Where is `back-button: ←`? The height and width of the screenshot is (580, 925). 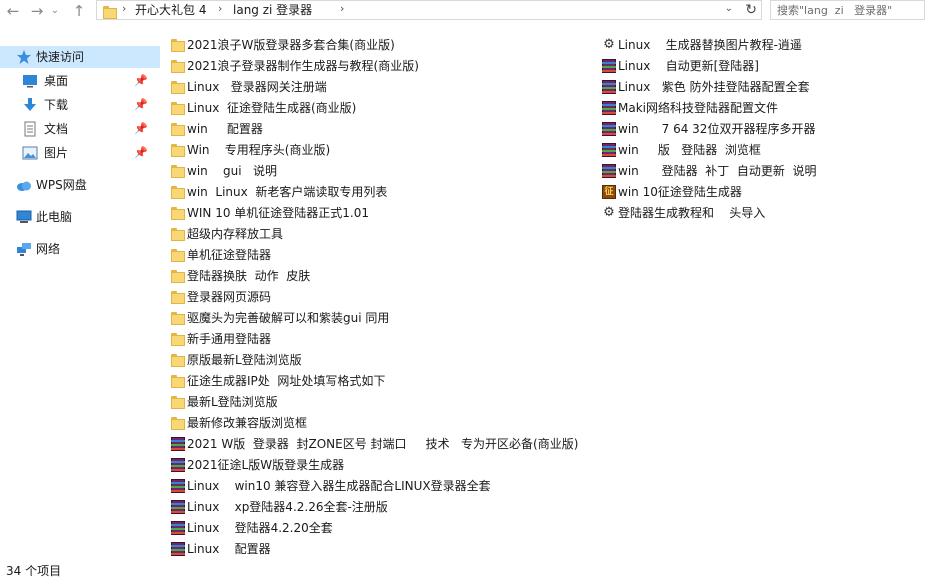 back-button: ← is located at coordinates (13, 11).